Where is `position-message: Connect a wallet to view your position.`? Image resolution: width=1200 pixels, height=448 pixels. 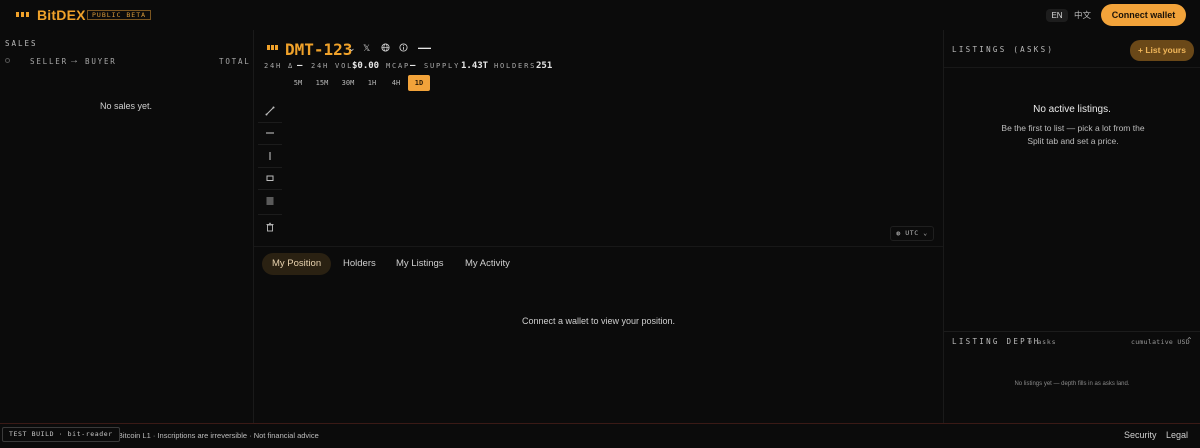
position-message: Connect a wallet to view your position. is located at coordinates (598, 321).